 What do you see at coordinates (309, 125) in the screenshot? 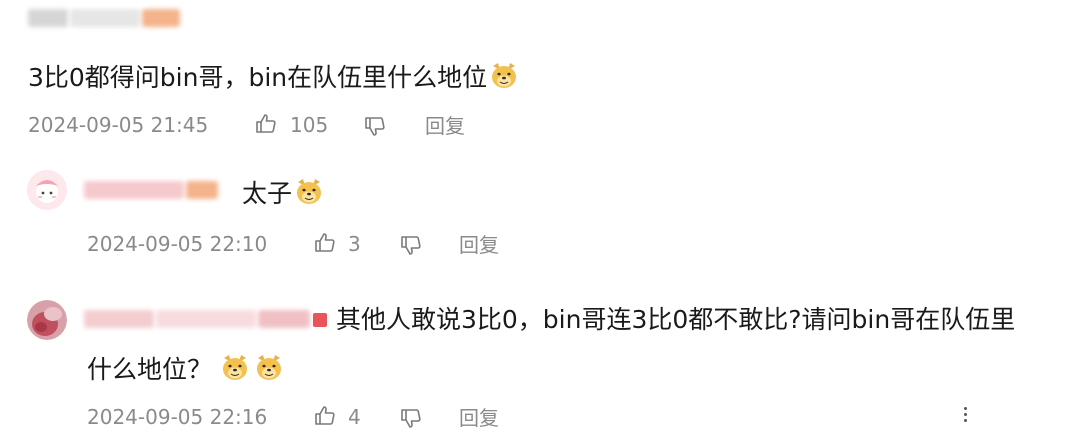
I see `like-count: 105` at bounding box center [309, 125].